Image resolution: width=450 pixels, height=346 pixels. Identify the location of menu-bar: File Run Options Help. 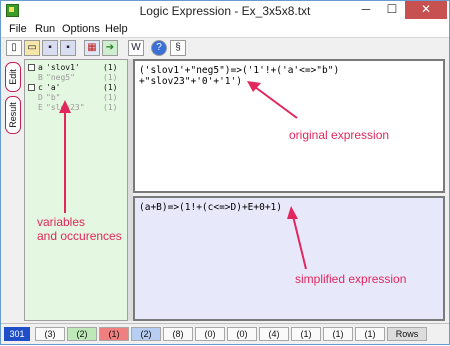
(225, 29).